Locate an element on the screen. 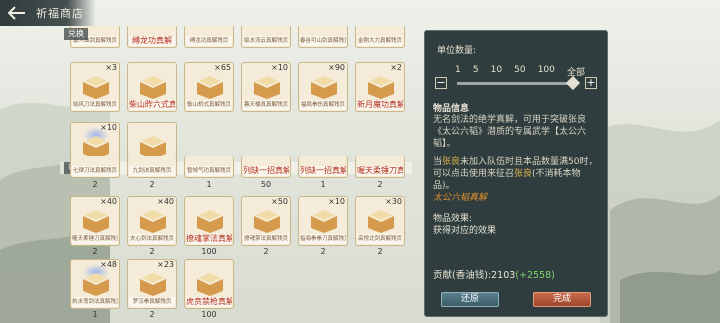 The width and height of the screenshot is (720, 323). done-button: 完成 is located at coordinates (562, 299).